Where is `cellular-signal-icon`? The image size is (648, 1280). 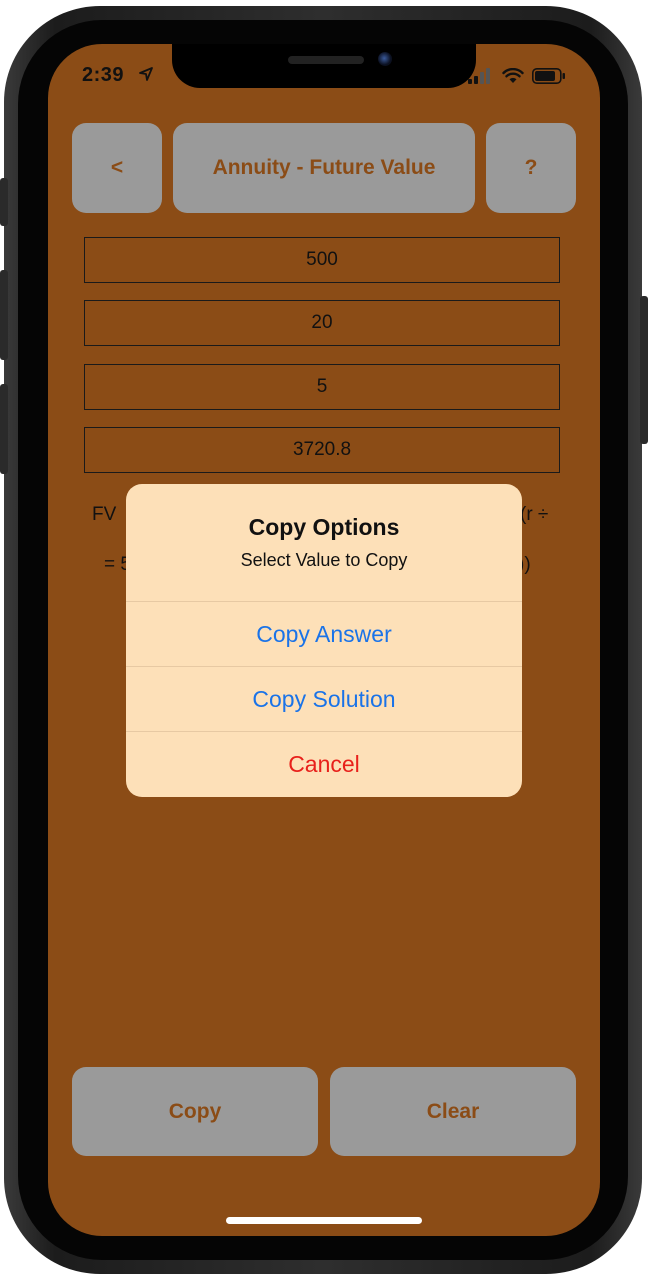
cellular-signal-icon is located at coordinates (479, 76).